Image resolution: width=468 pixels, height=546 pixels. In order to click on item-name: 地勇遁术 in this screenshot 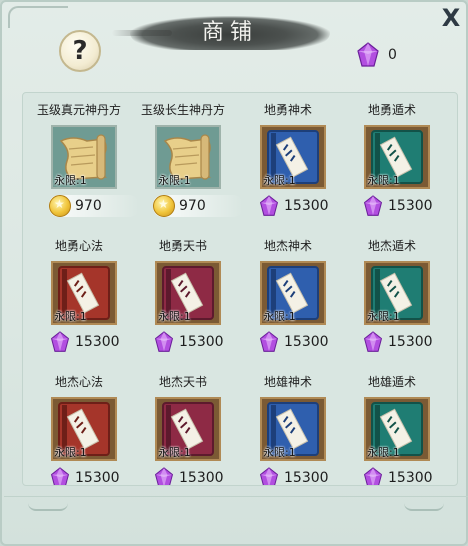, I will do `click(391, 110)`.